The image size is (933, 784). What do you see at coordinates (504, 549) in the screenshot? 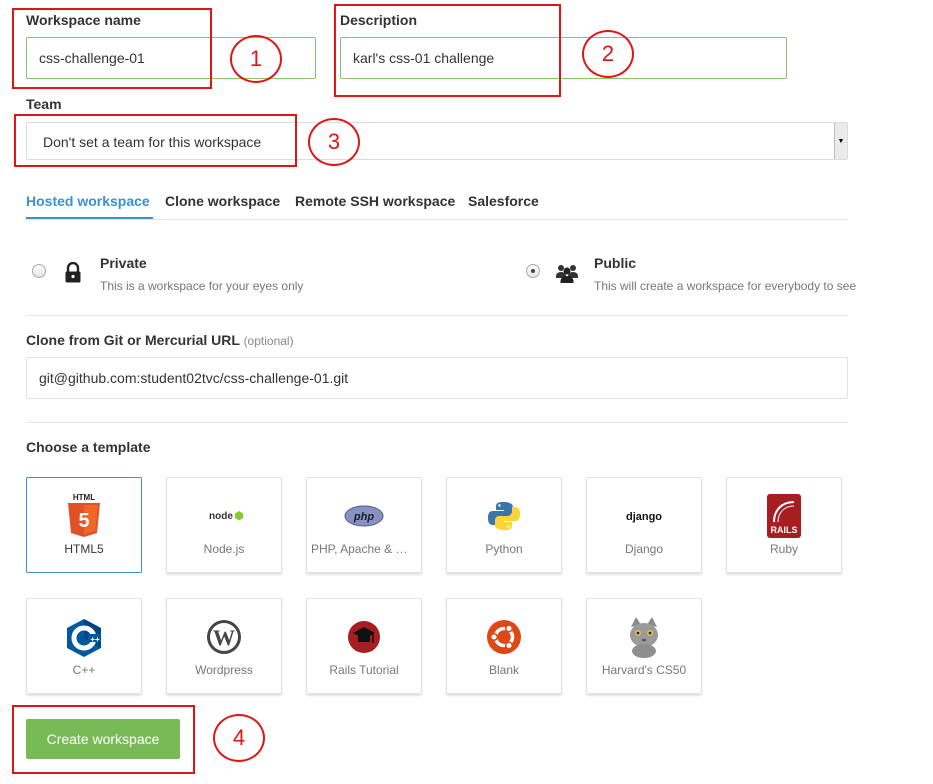
I see `template-name: Python` at bounding box center [504, 549].